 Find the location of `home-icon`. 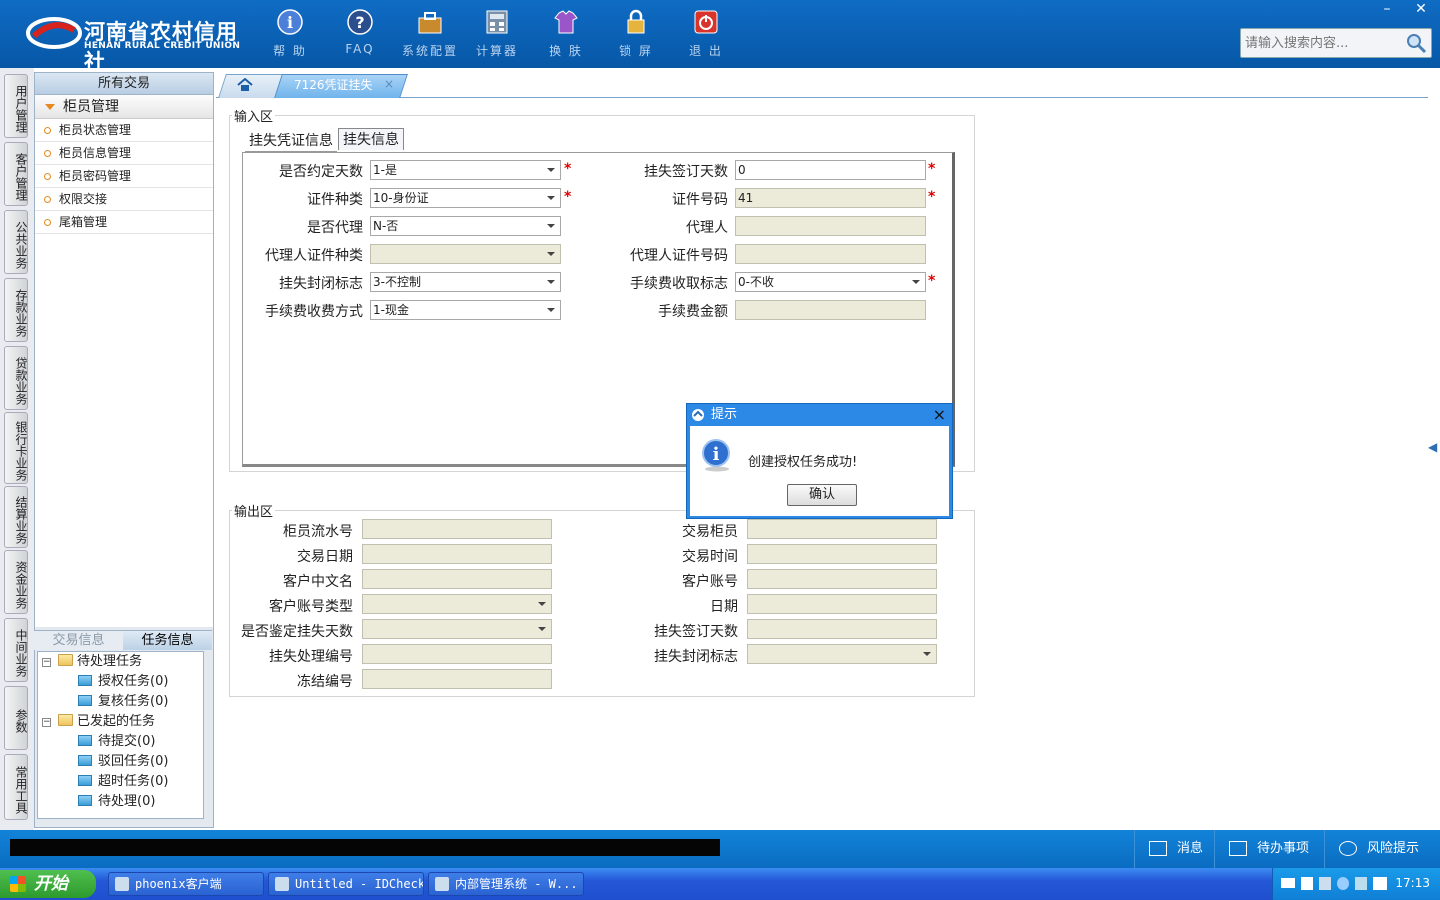

home-icon is located at coordinates (245, 85).